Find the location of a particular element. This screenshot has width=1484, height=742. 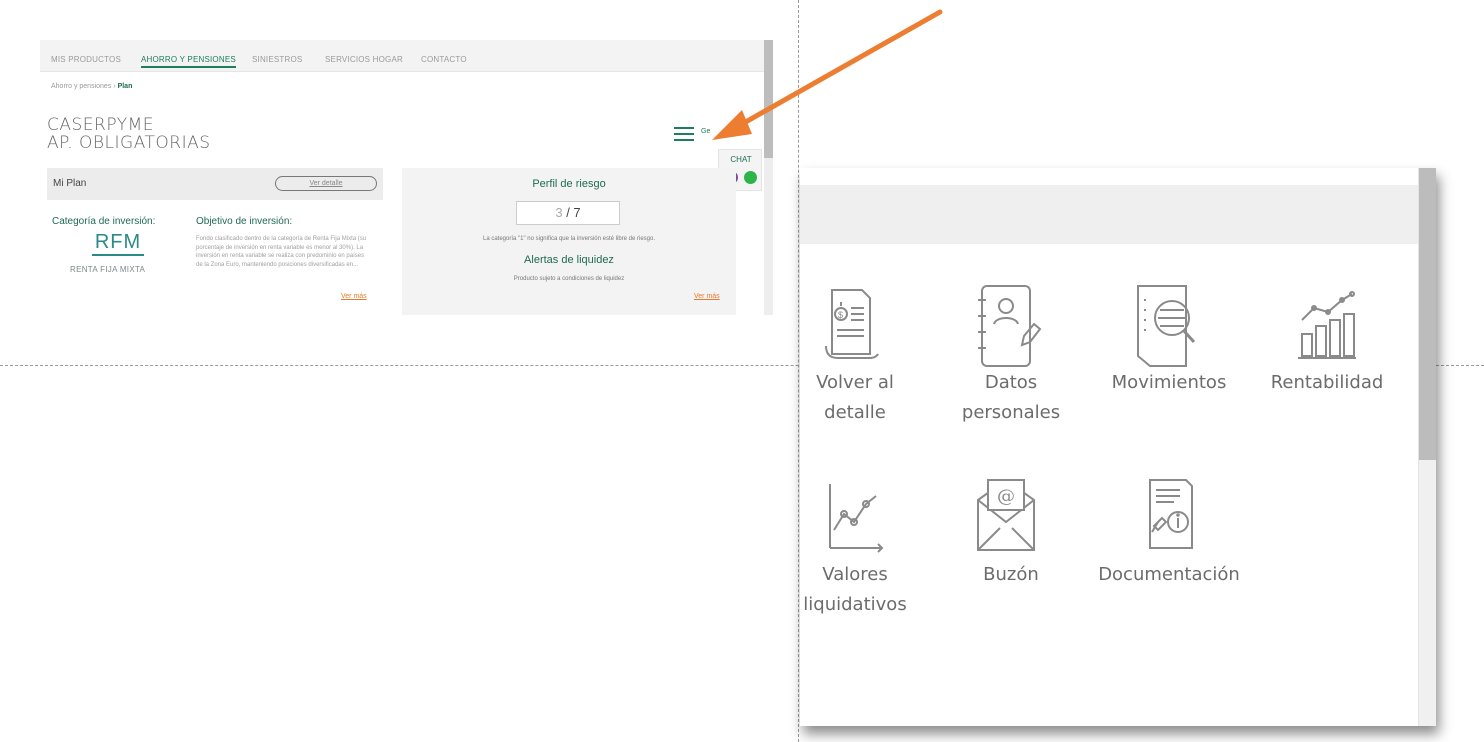

liquidity-ver-mas-link: Ver más is located at coordinates (707, 296).